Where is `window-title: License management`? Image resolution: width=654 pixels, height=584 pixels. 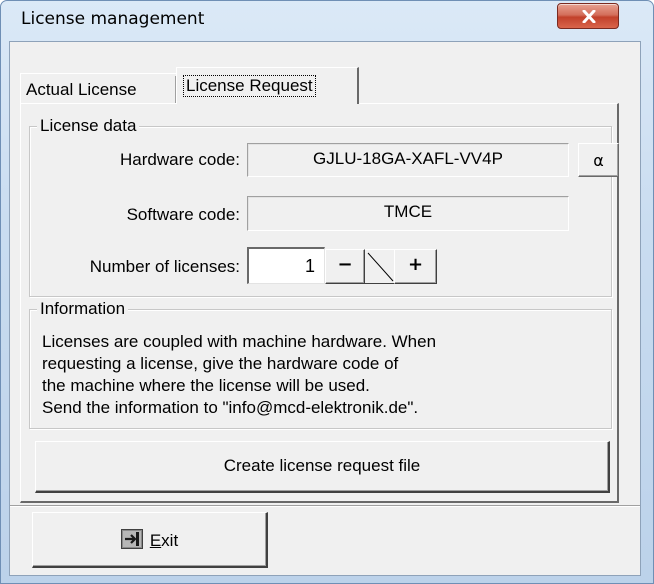 window-title: License management is located at coordinates (113, 19).